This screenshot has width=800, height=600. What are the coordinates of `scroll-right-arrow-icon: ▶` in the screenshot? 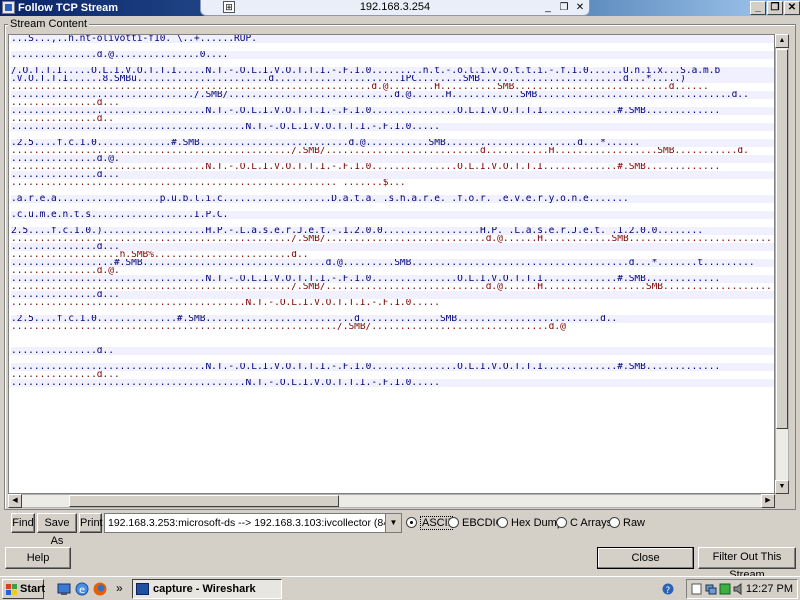 It's located at (768, 501).